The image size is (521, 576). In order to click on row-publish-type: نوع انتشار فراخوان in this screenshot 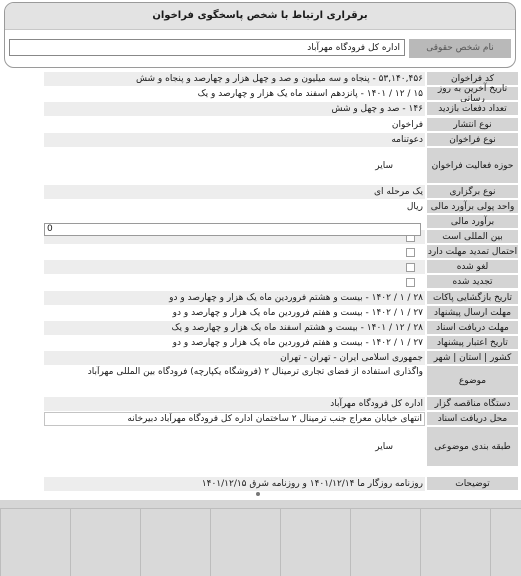, I will do `click(281, 125)`.